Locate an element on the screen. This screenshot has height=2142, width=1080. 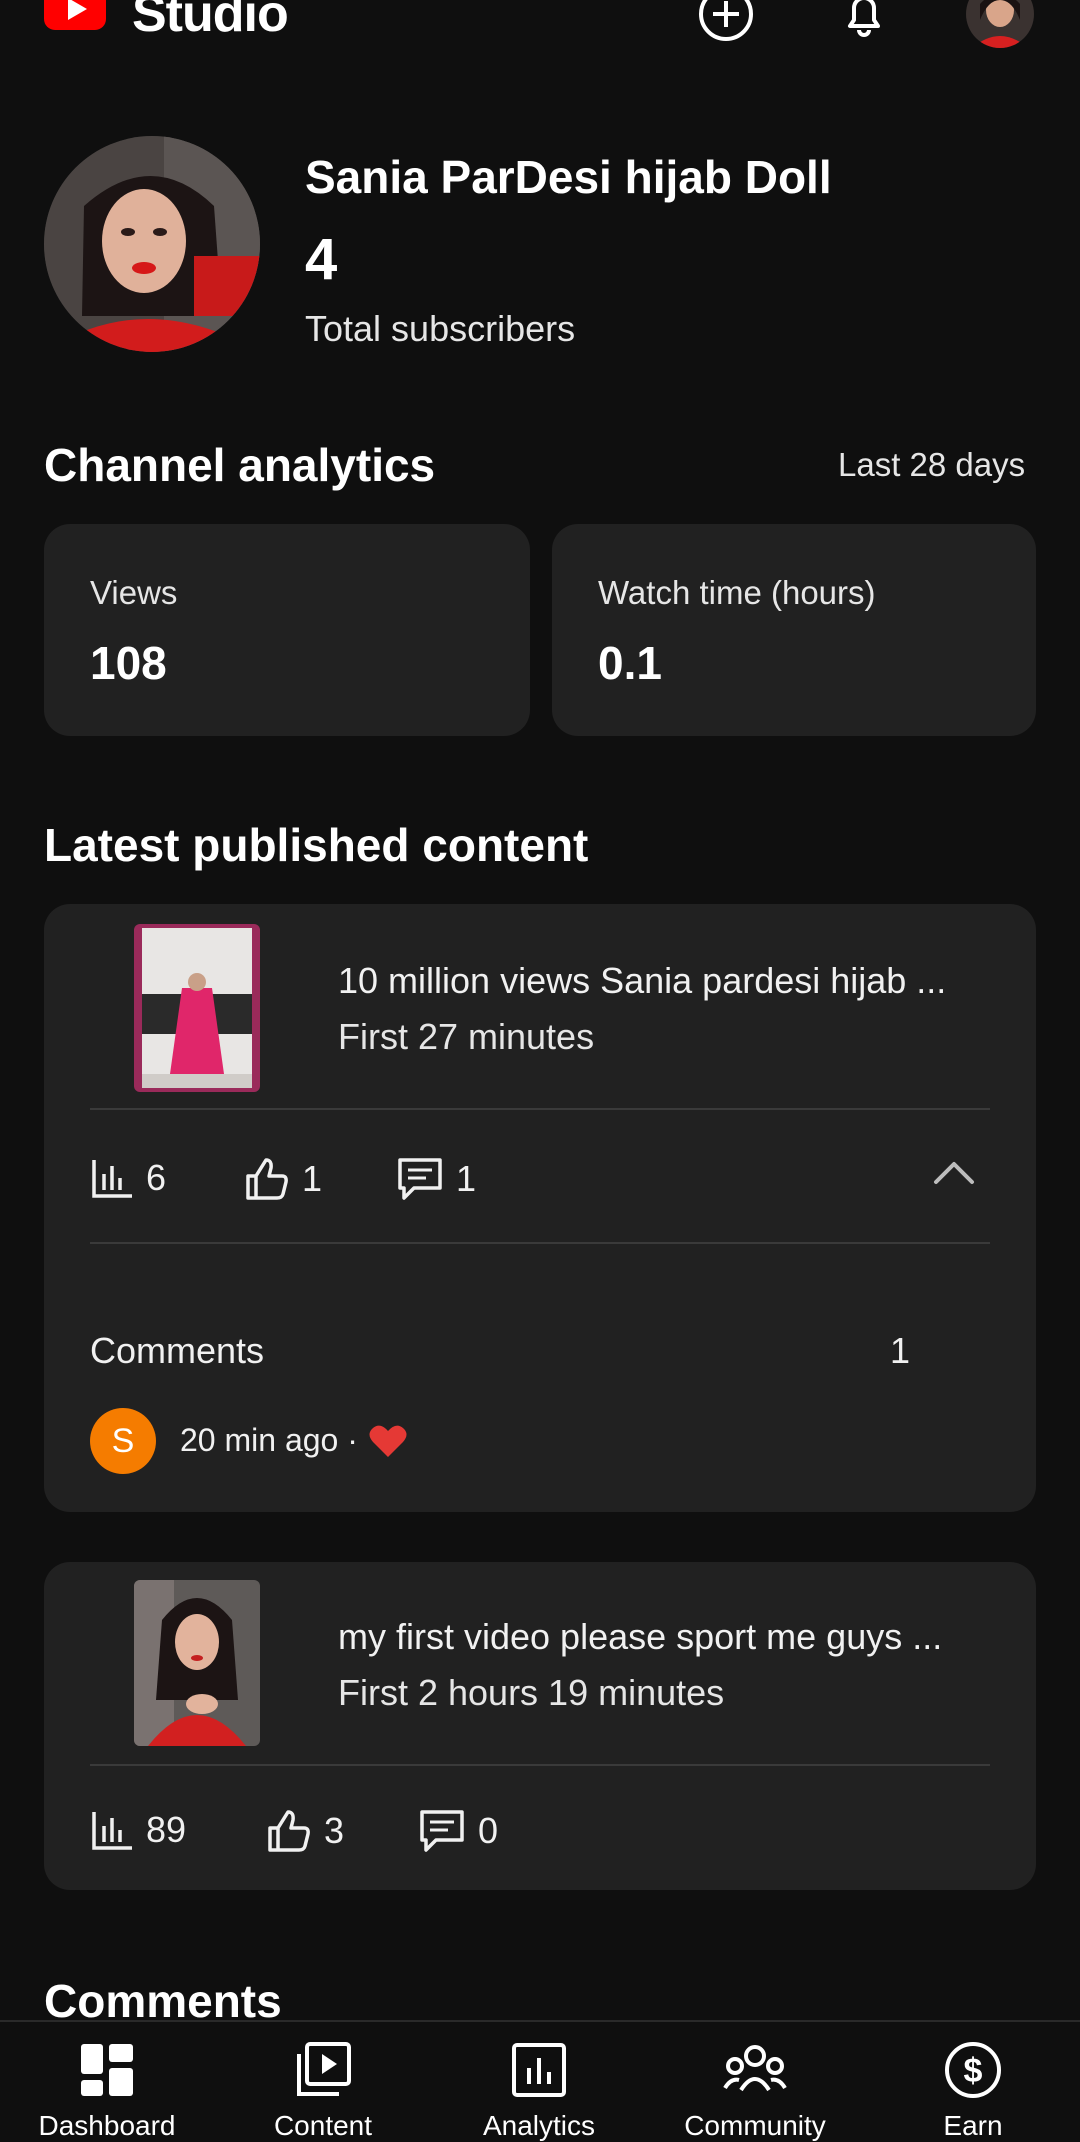
channel-analytics-title: Channel analytics is located at coordinates (240, 465).